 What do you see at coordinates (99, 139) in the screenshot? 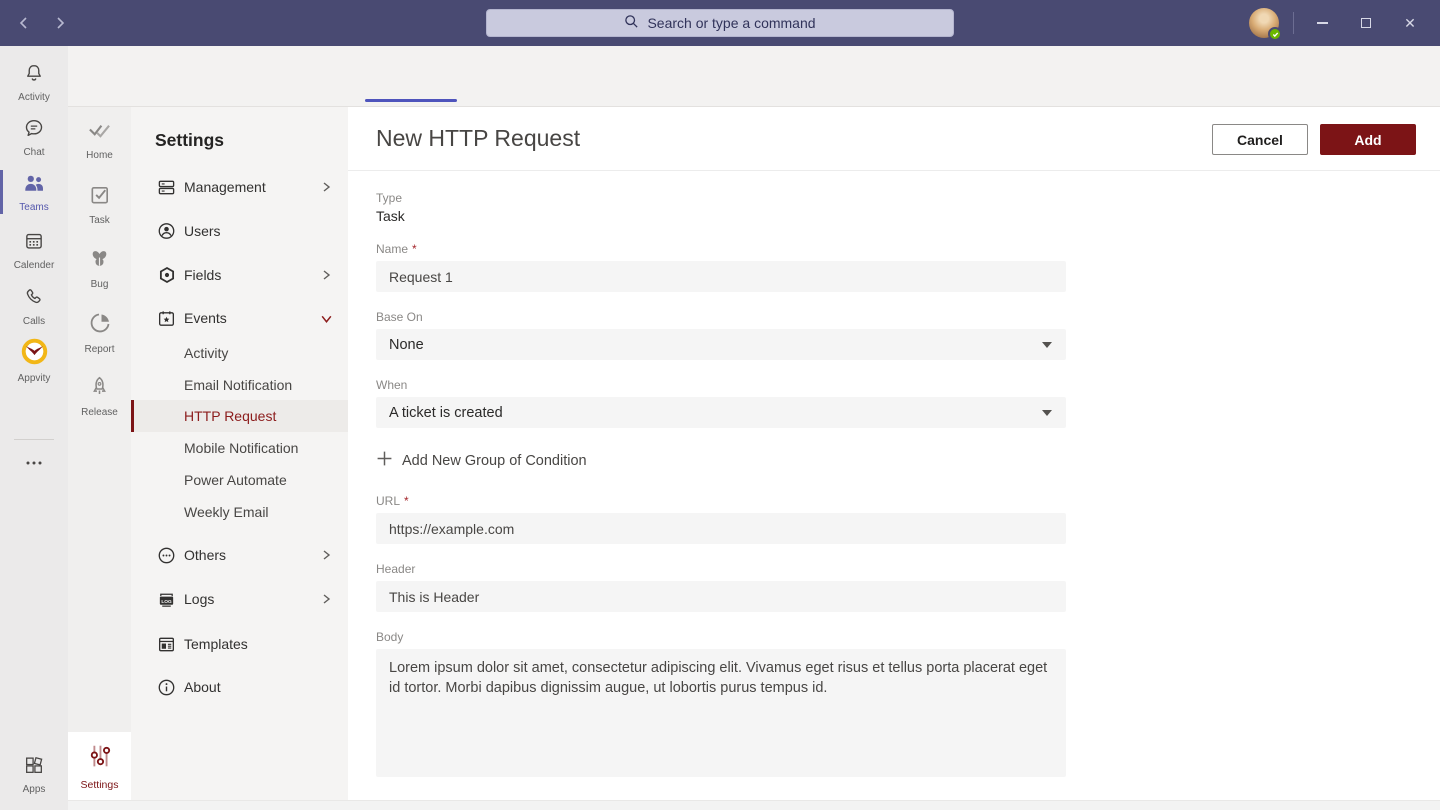
I see `module-item-home: Home` at bounding box center [99, 139].